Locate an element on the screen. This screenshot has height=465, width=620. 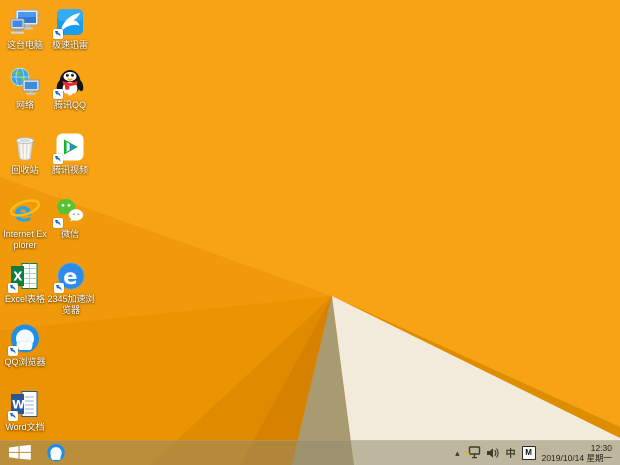
svg-text: W is located at coordinates (18, 405).